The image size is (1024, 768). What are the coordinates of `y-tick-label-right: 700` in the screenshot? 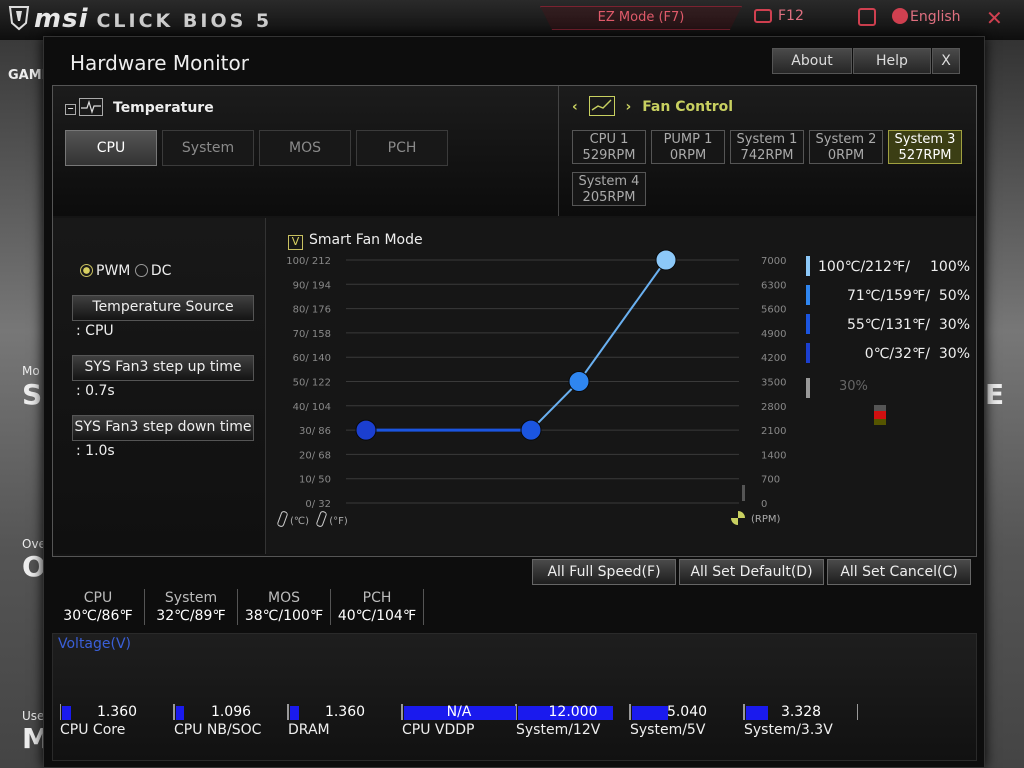 It's located at (770, 480).